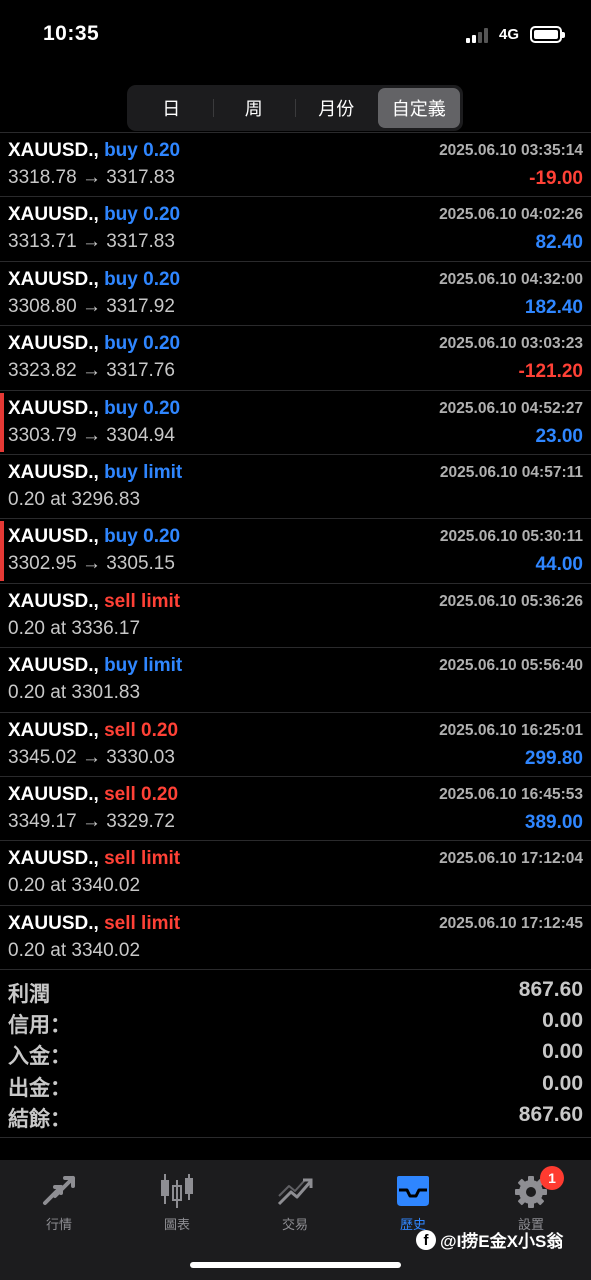  Describe the element at coordinates (91, 757) in the screenshot. I see `order-detail: 3345.02 → 3330.03` at that location.